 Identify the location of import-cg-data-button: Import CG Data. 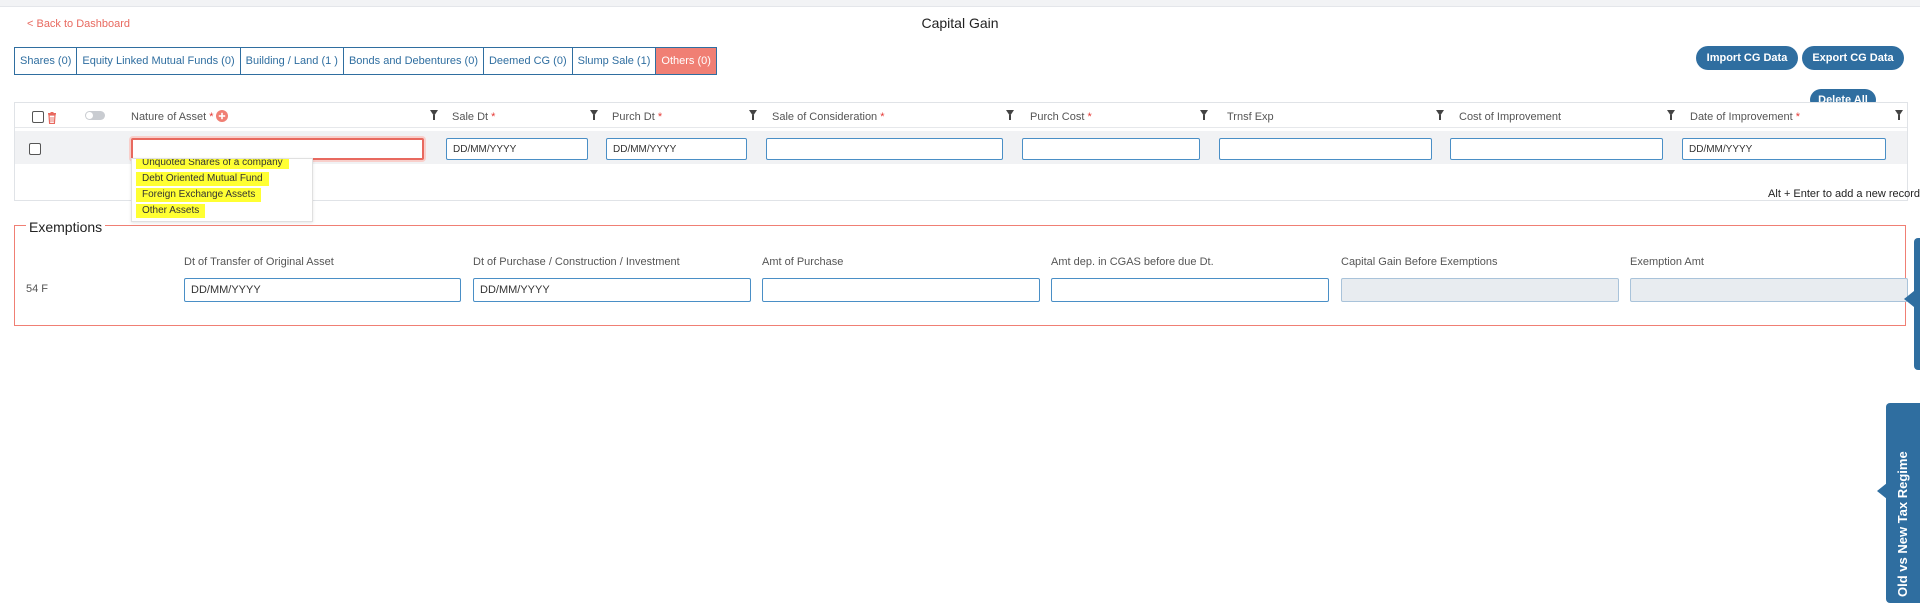
(1747, 58).